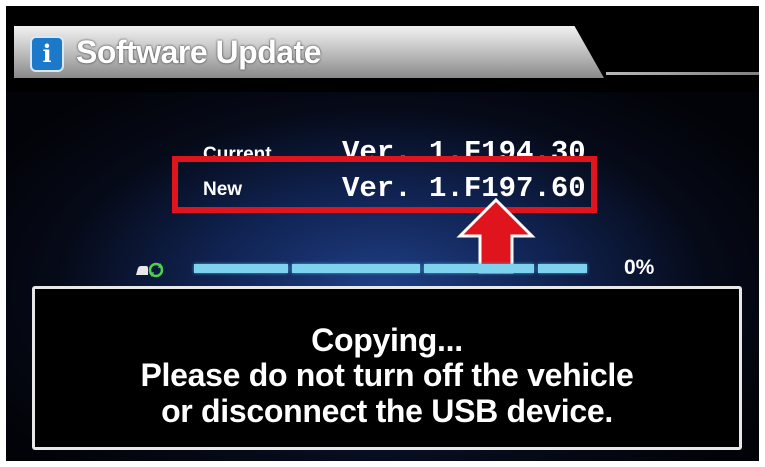 The image size is (765, 467). I want to click on title-bar-divider, so click(682, 73).